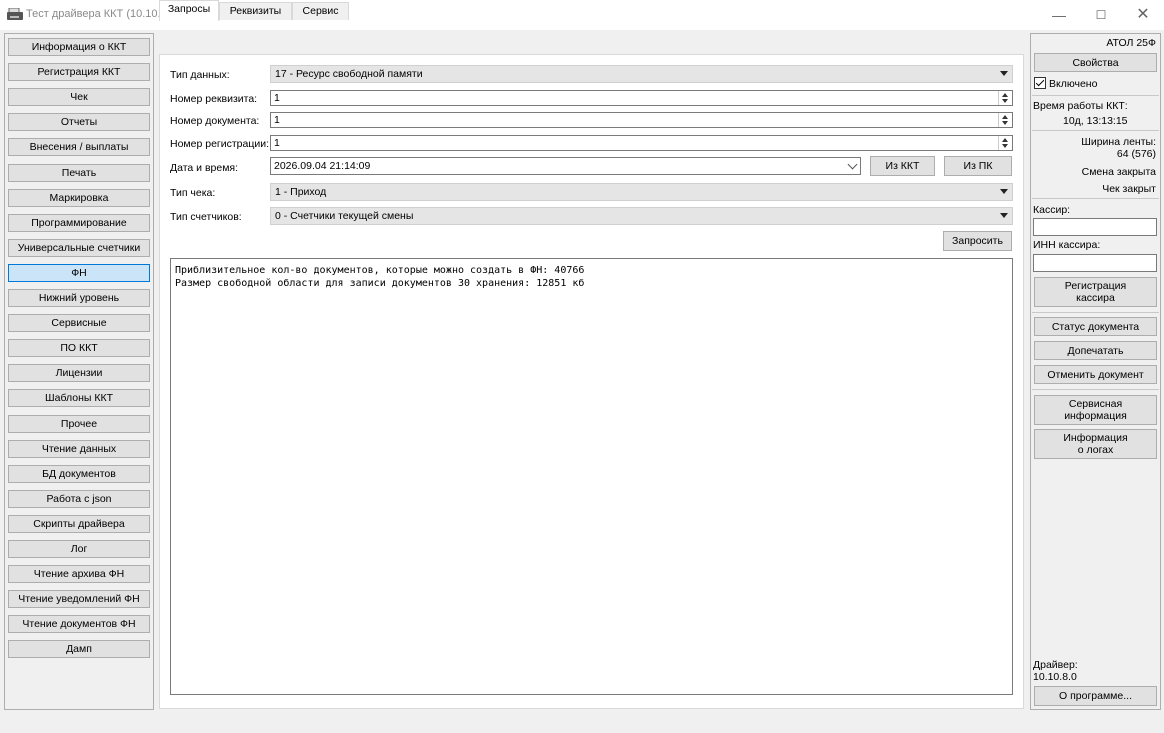  What do you see at coordinates (79, 649) in the screenshot?
I see `sidebar-item-25: Дамп` at bounding box center [79, 649].